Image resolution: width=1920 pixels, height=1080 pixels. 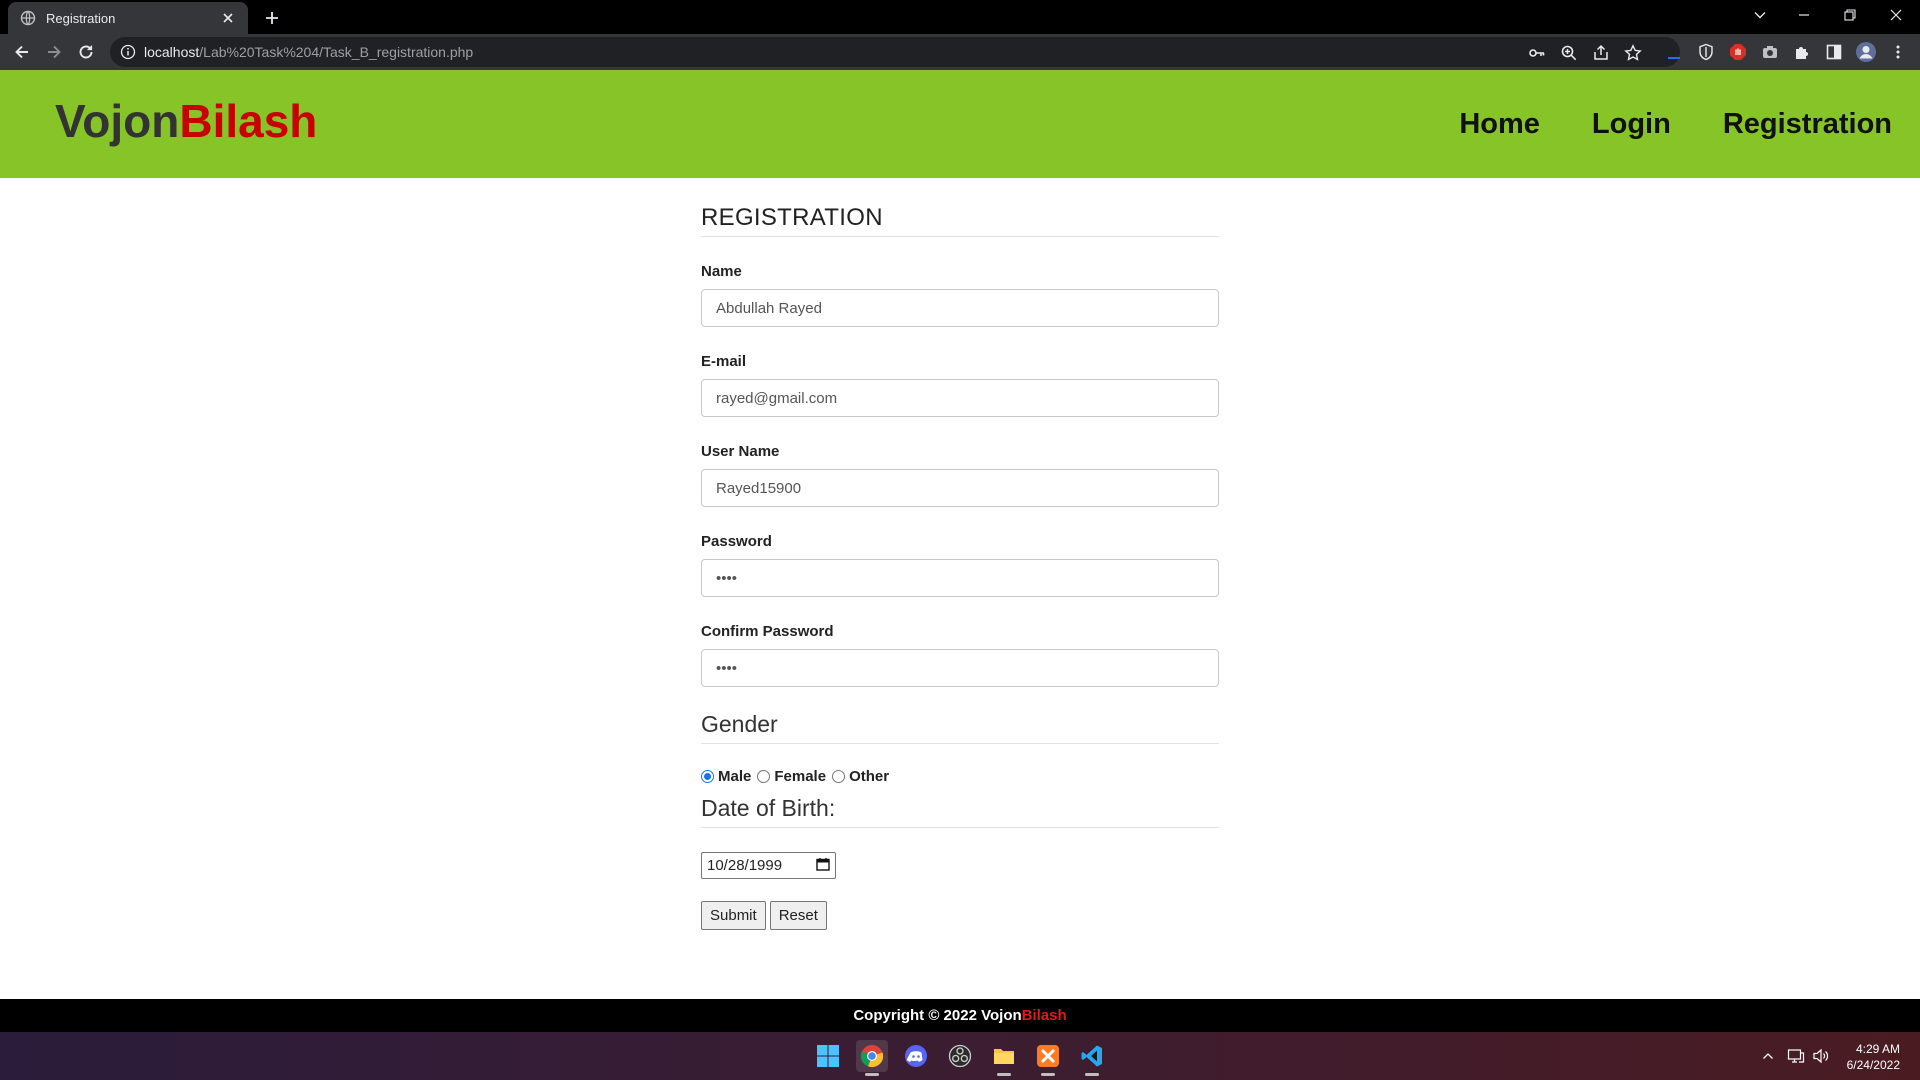 What do you see at coordinates (960, 220) in the screenshot?
I see `form-title: REGISTRATION` at bounding box center [960, 220].